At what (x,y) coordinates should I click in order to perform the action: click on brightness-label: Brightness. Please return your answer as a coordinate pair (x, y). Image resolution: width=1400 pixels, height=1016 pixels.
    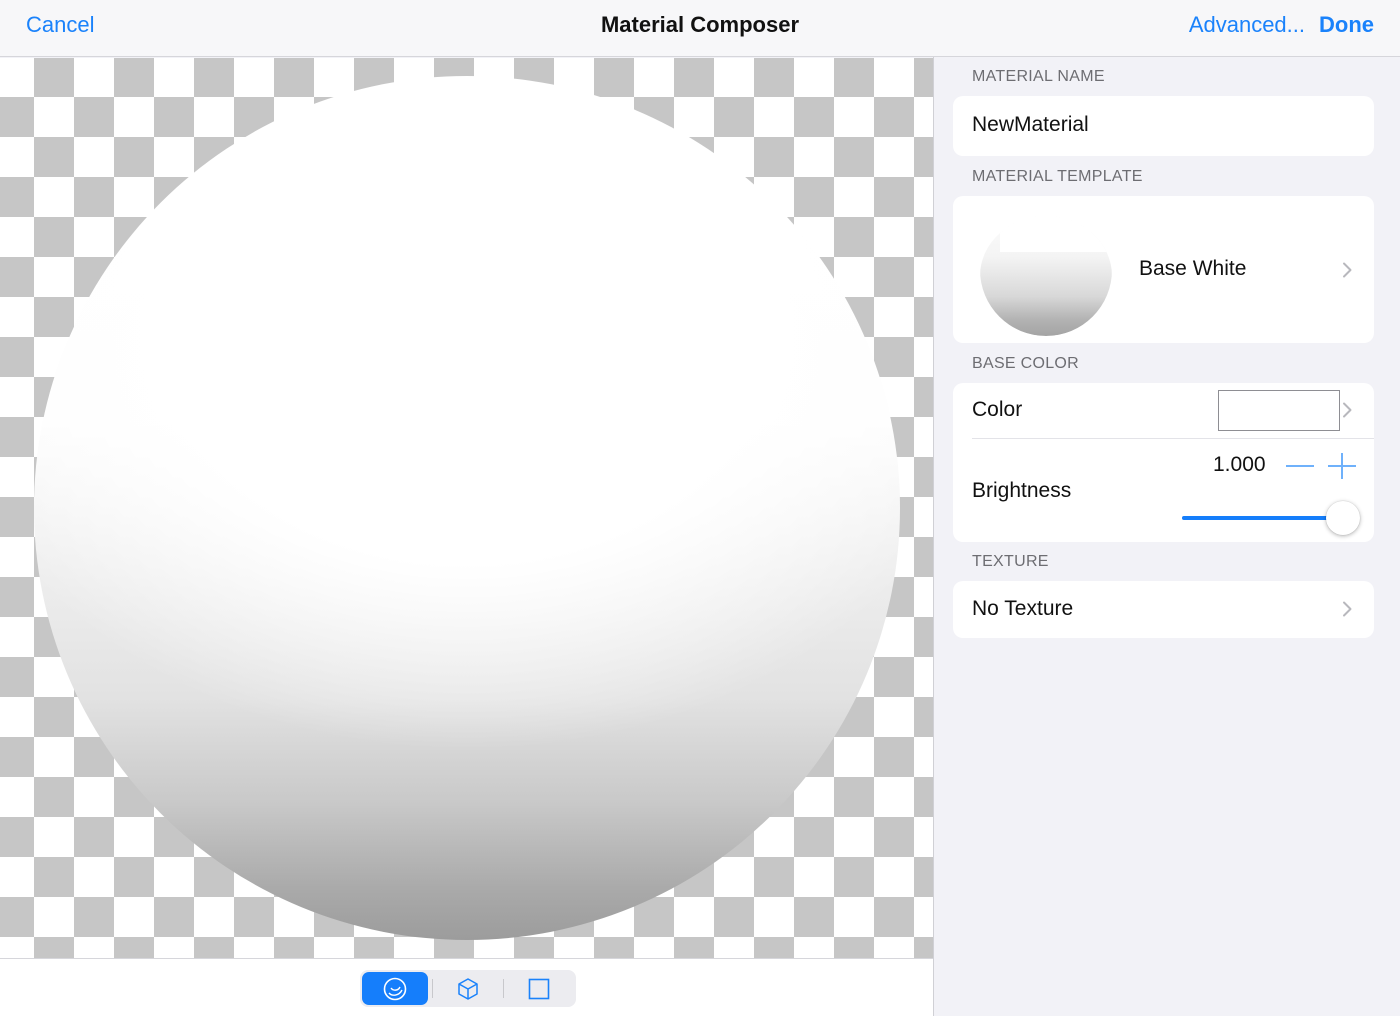
    Looking at the image, I should click on (1022, 490).